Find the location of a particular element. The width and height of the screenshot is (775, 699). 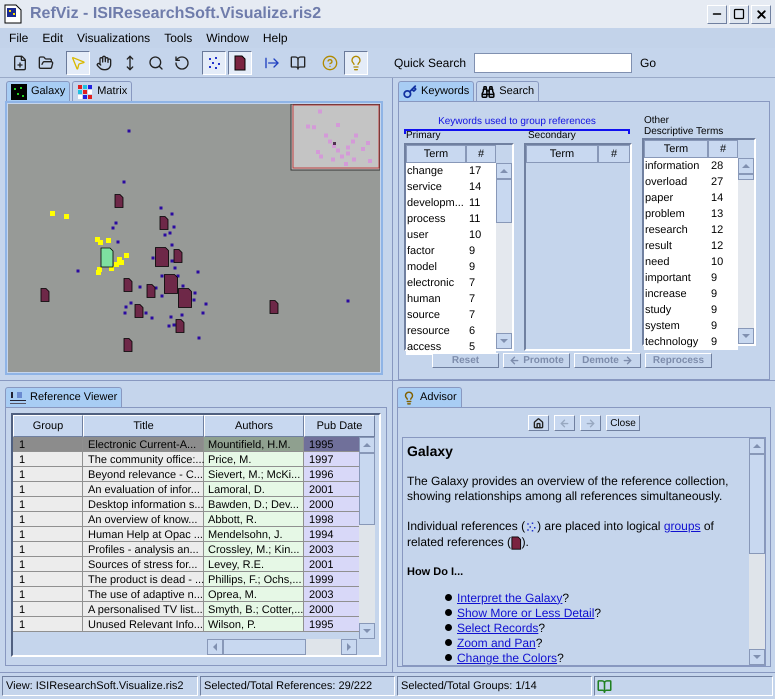

column-header: Authors is located at coordinates (254, 426).